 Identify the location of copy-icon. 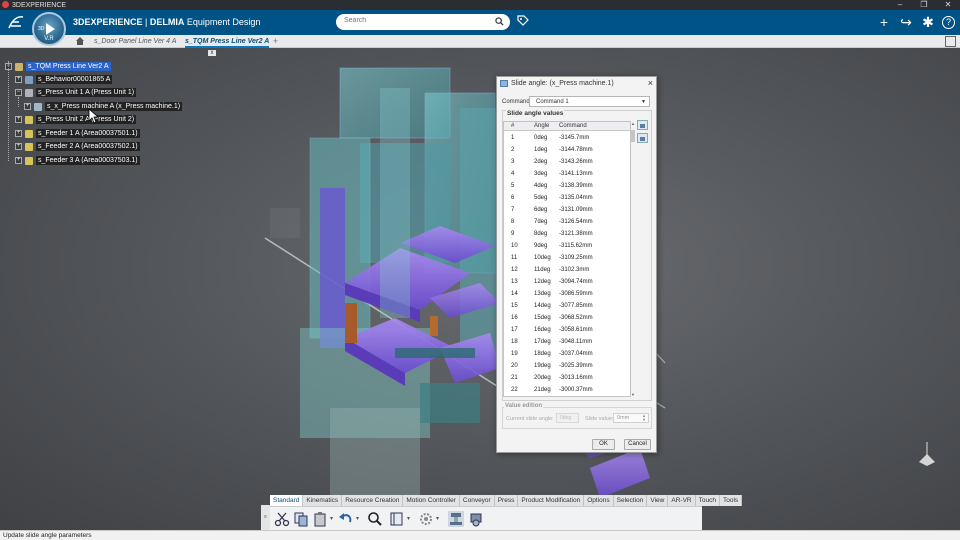
(301, 519).